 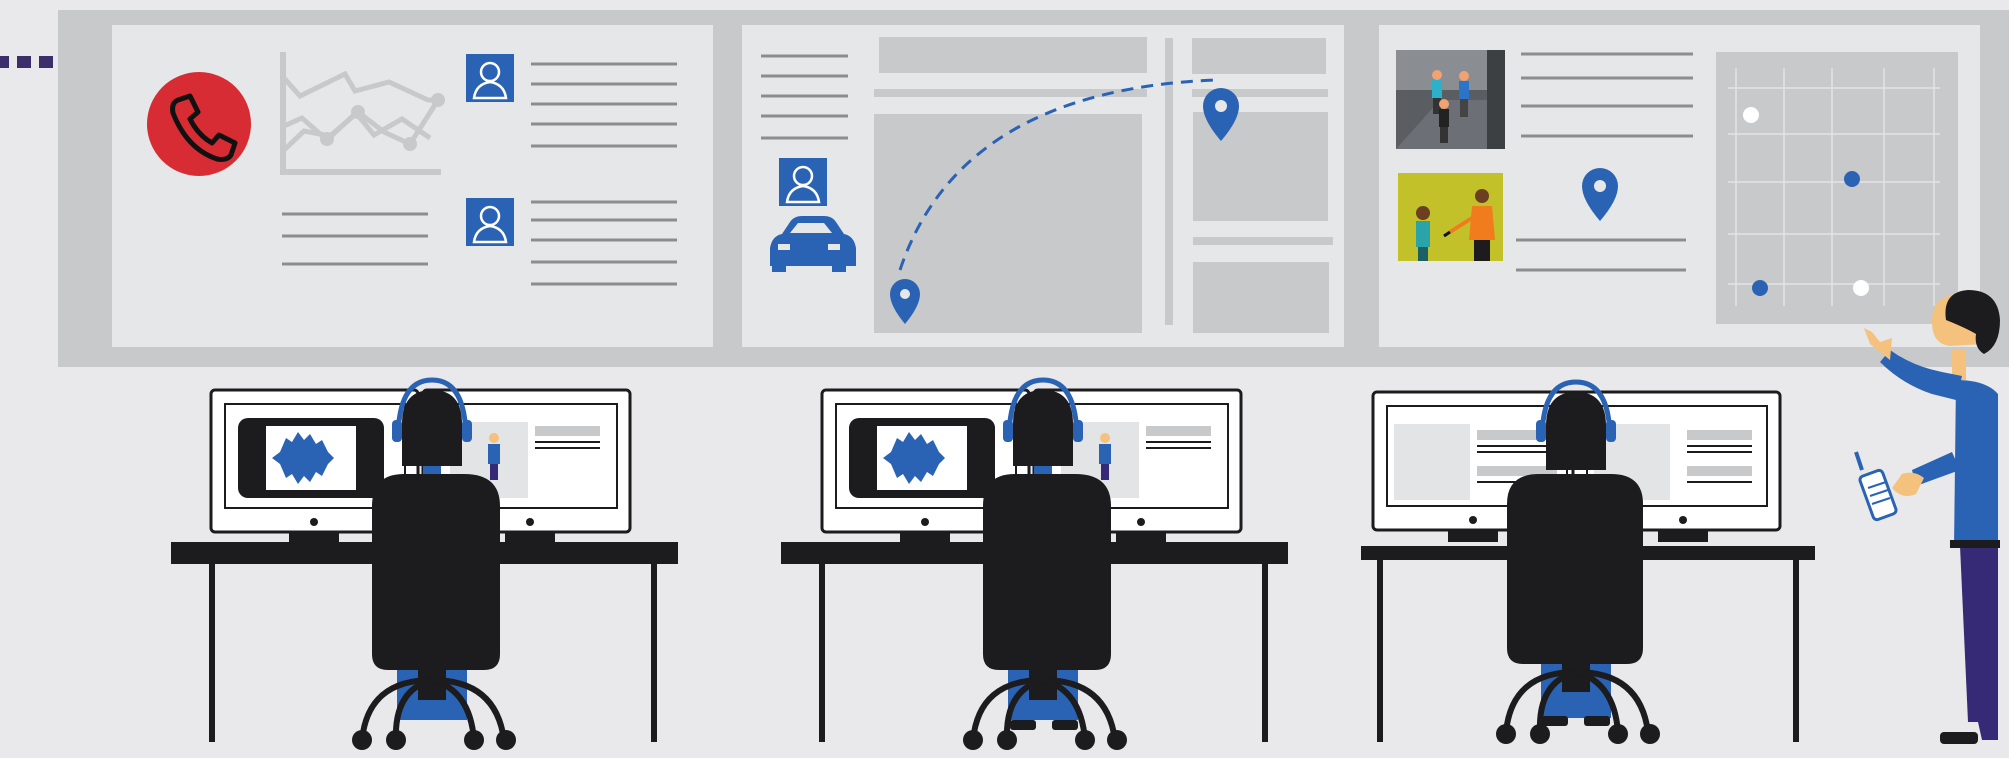 I want to click on call-panel, so click(x=412, y=186).